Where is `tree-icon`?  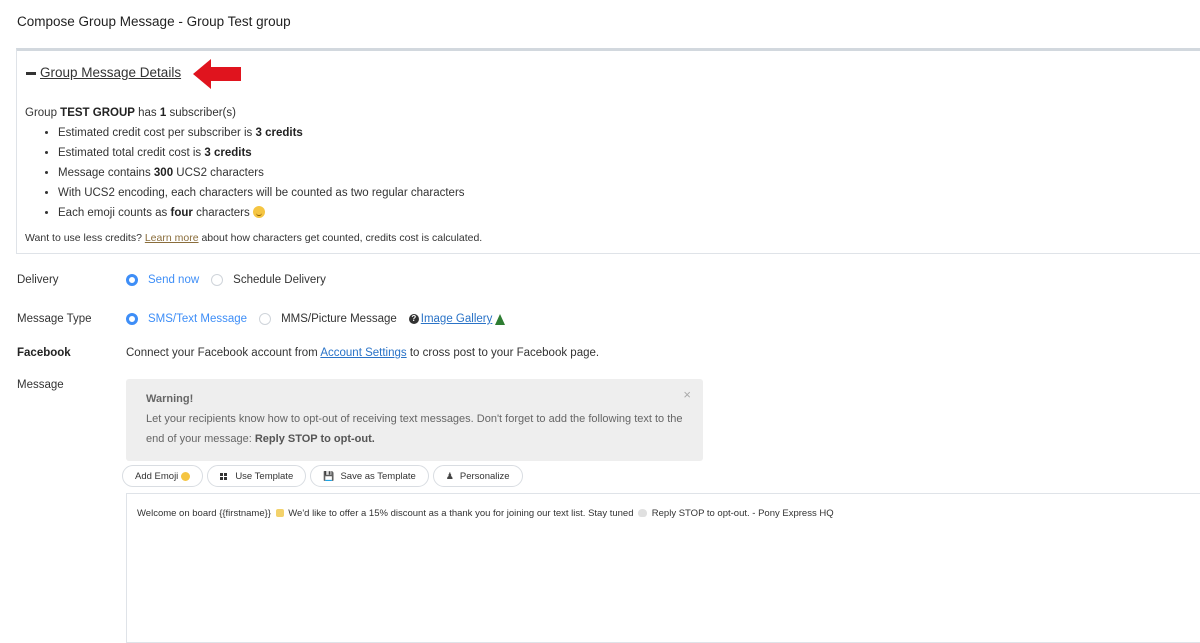
tree-icon is located at coordinates (500, 319).